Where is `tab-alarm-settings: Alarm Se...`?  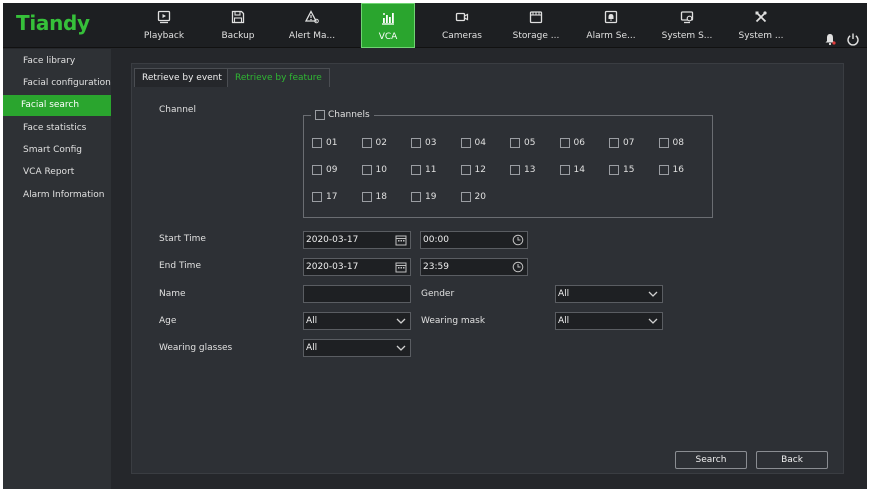
tab-alarm-settings: Alarm Se... is located at coordinates (611, 25).